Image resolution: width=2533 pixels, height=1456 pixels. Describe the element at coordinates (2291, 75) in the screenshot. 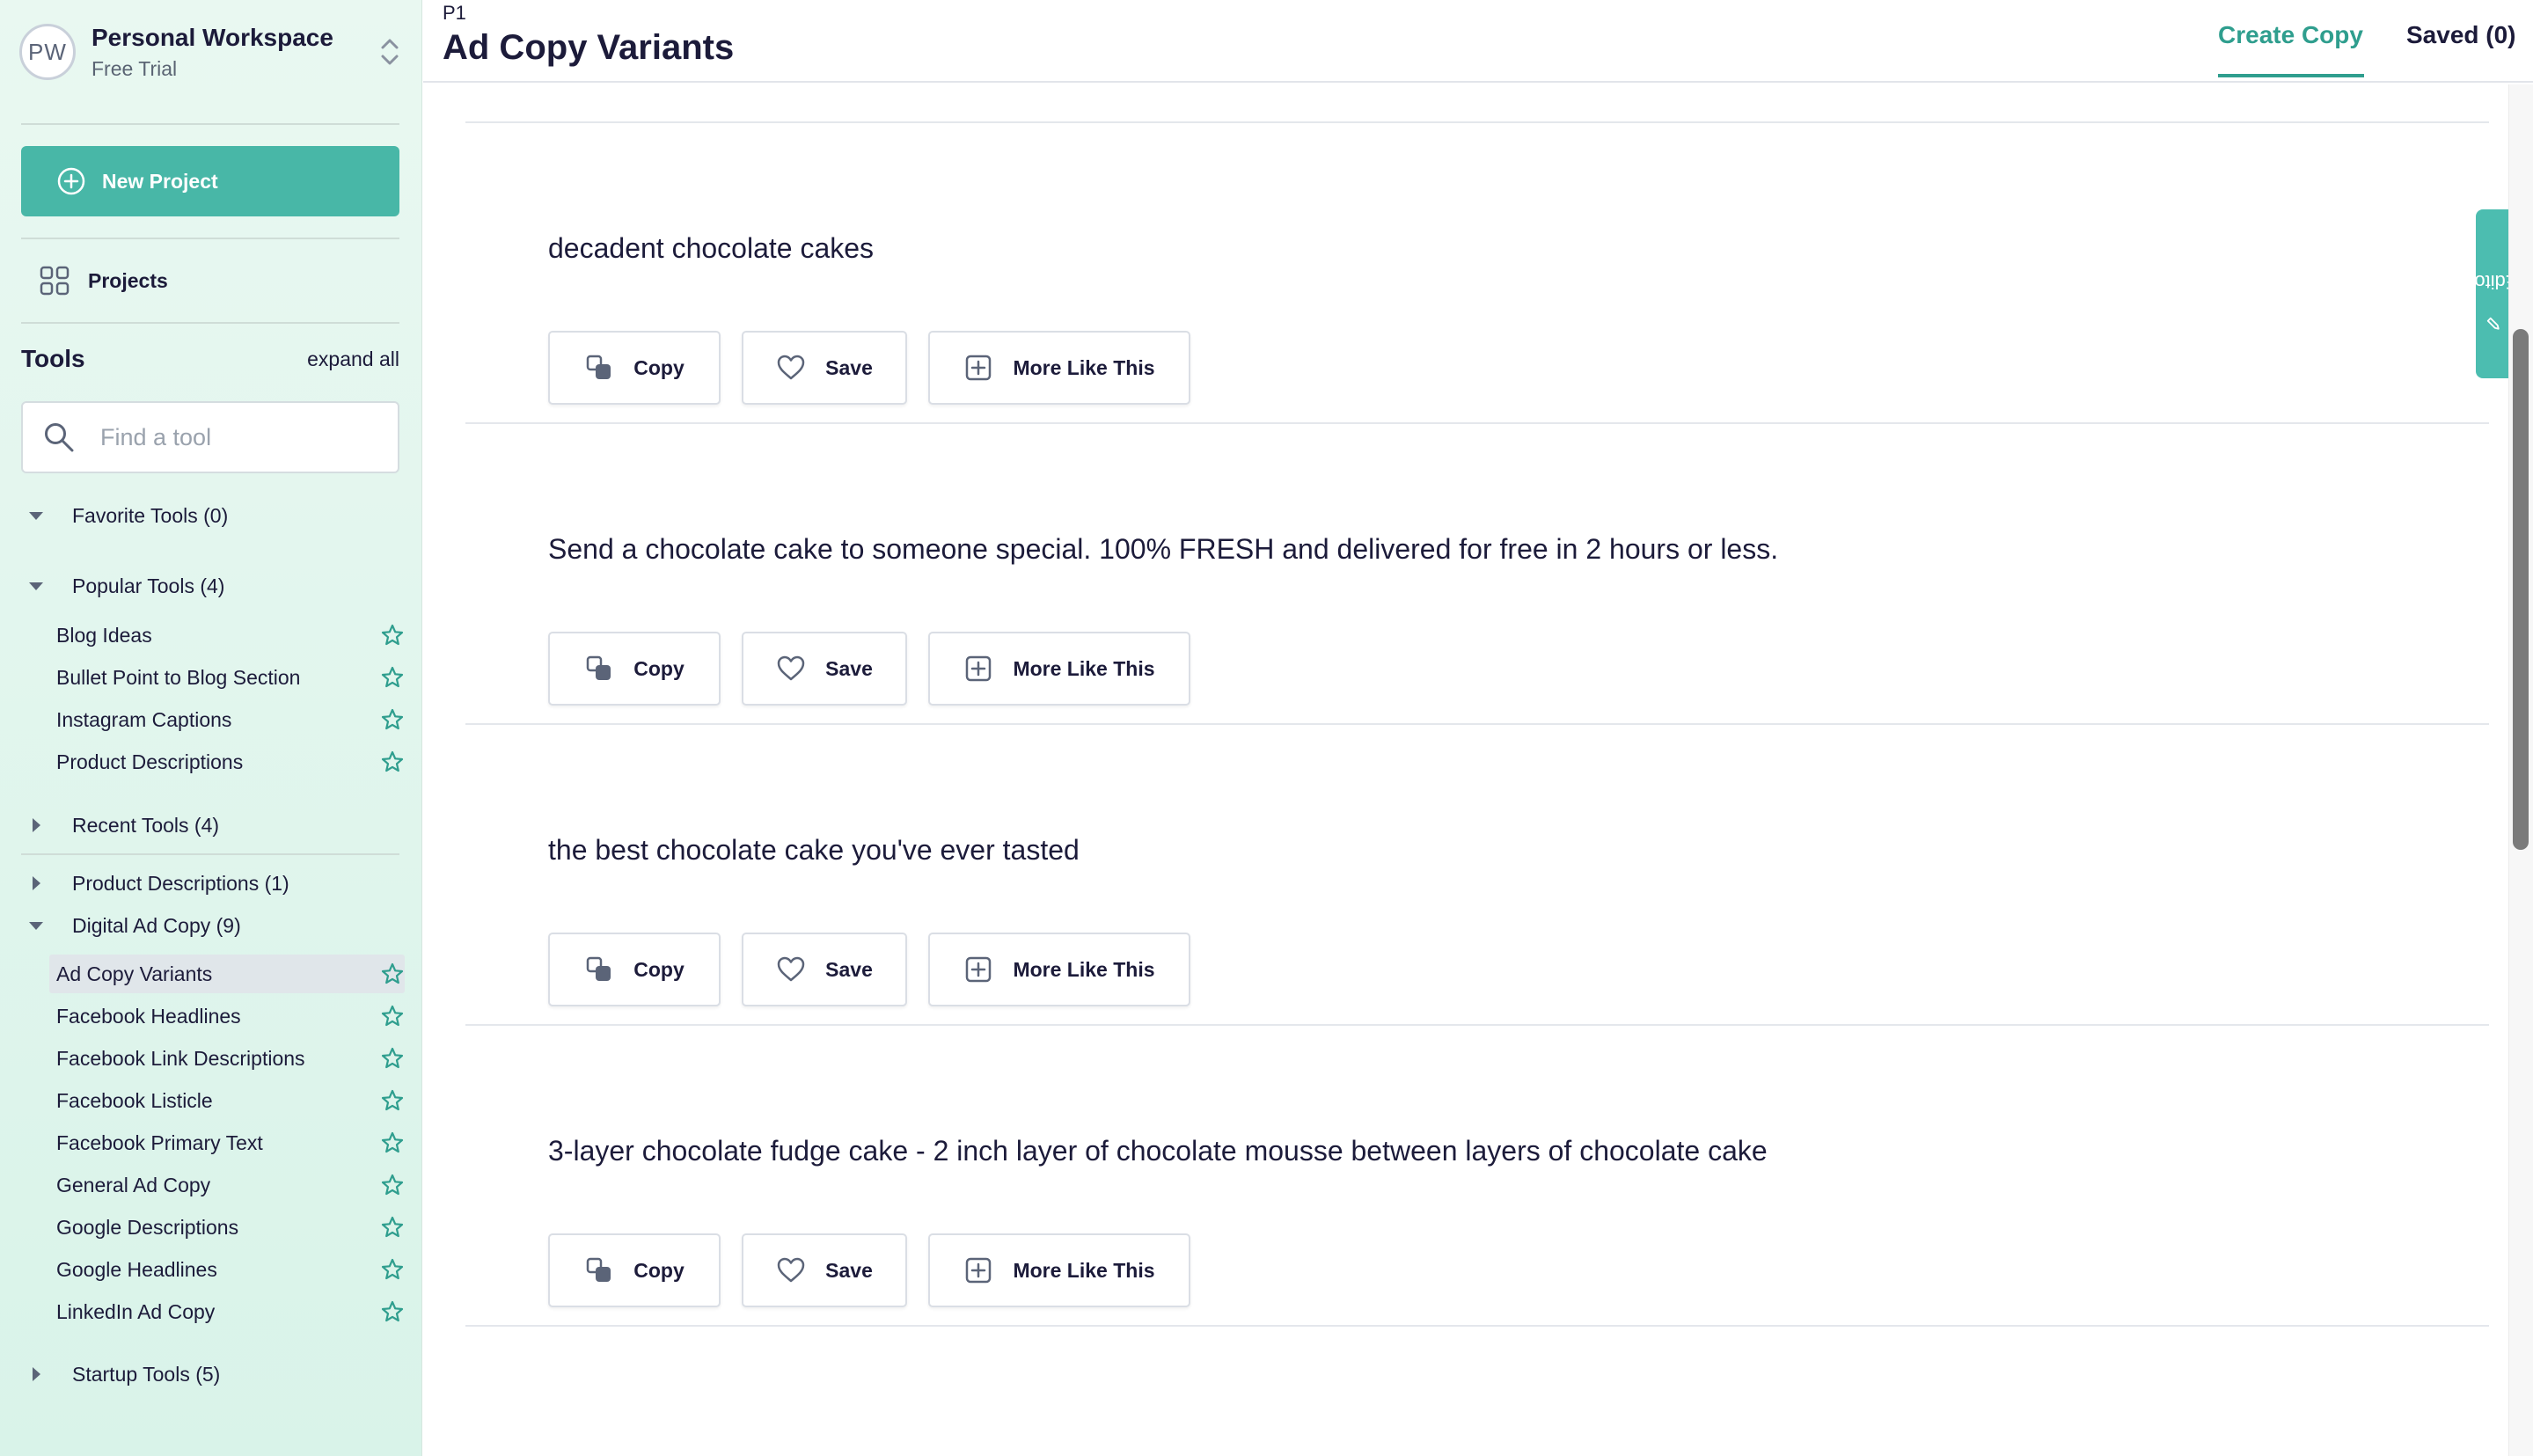

I see `active-tab-indicator` at that location.